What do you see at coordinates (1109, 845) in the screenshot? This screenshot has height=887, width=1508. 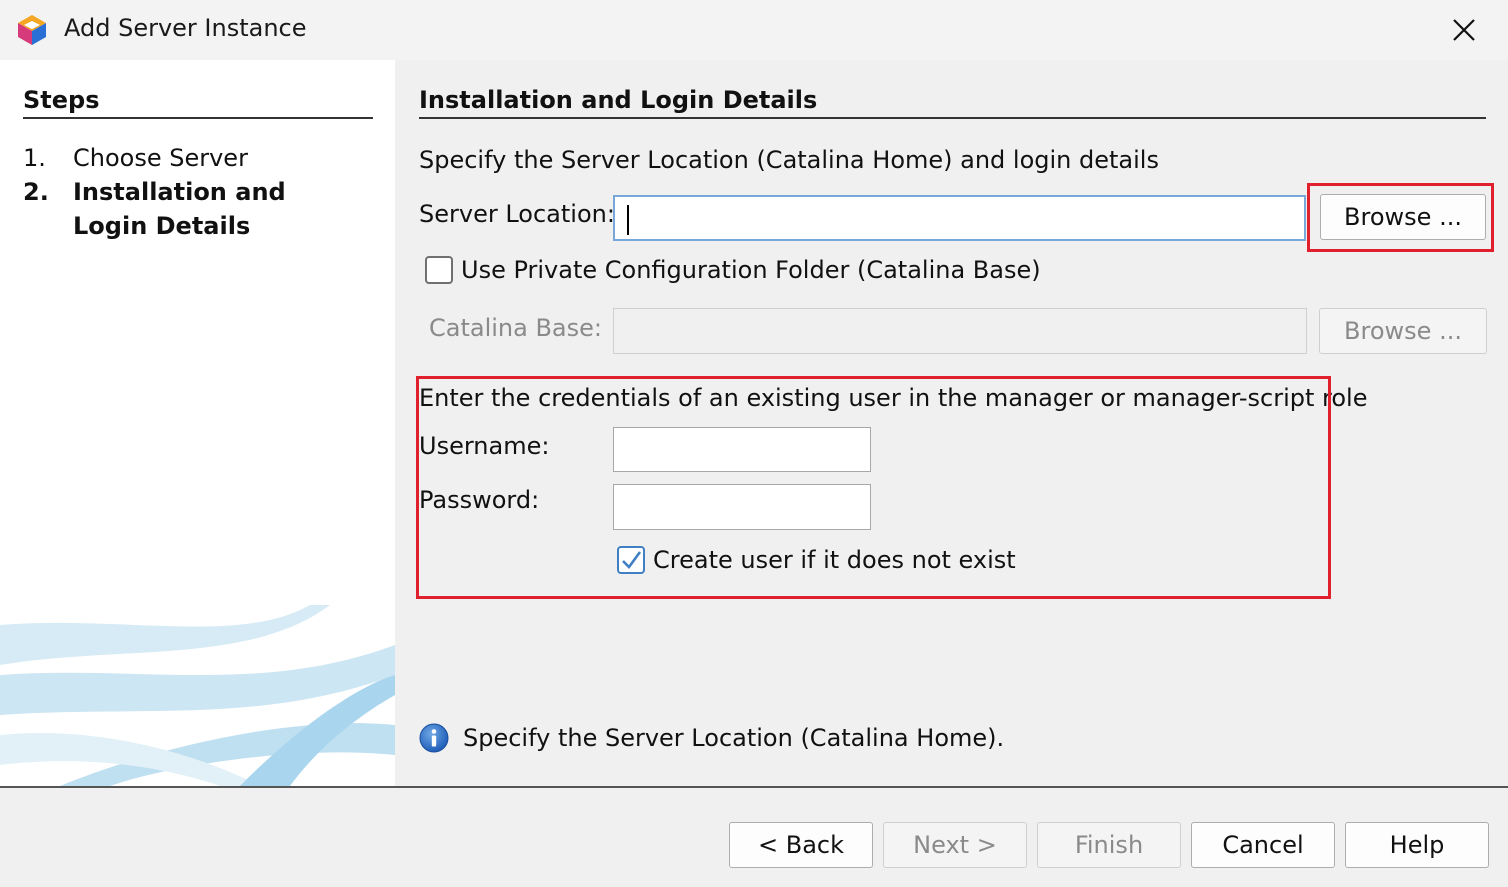 I see `finish-button: Finish` at bounding box center [1109, 845].